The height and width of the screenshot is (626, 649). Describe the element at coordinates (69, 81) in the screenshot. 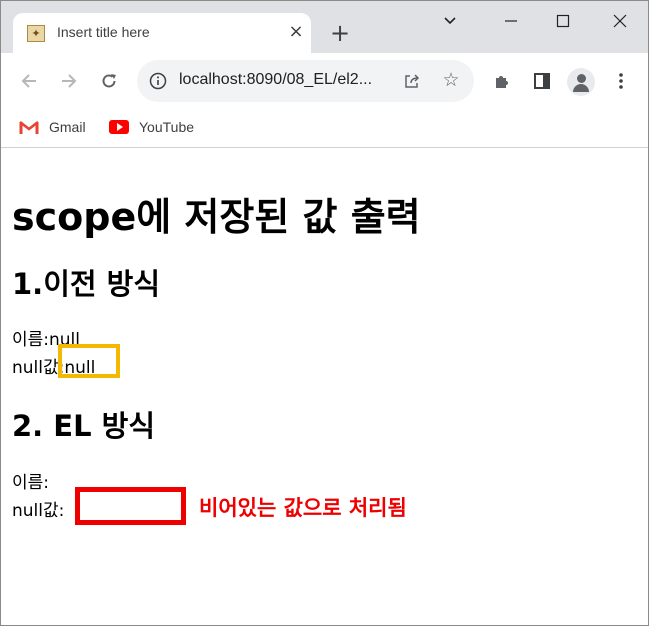

I see `forward-arrow-icon` at that location.